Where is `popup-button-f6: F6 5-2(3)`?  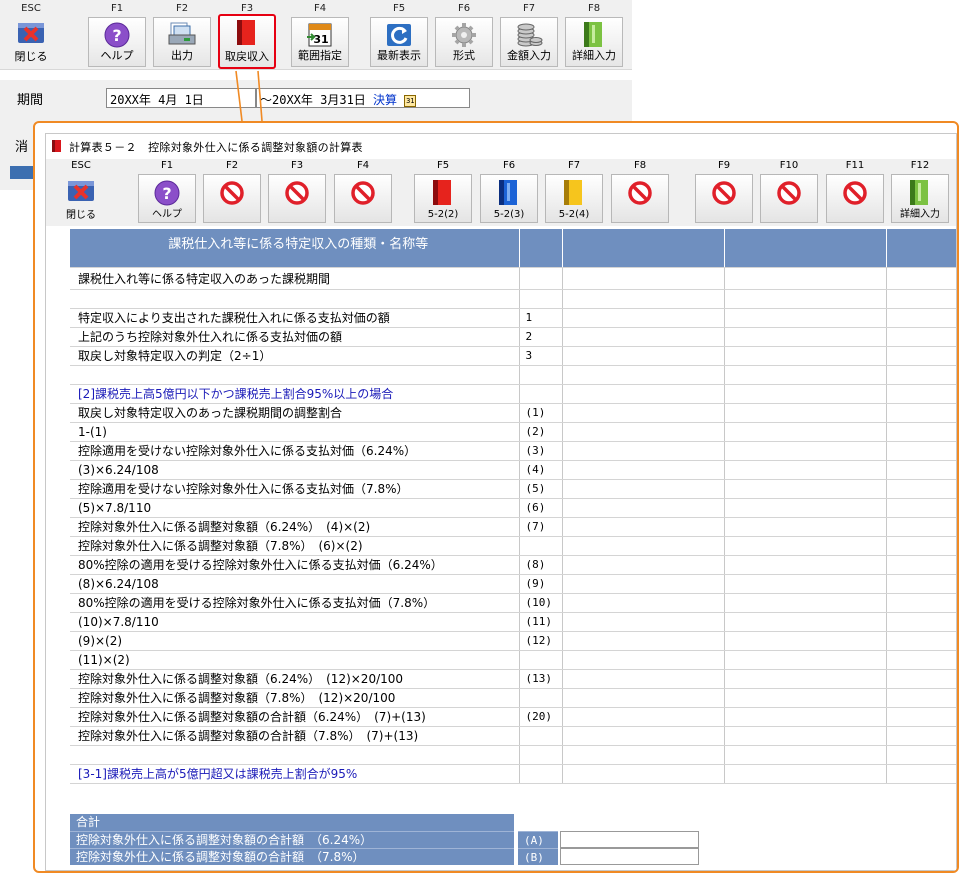
popup-button-f6: F6 5-2(3) is located at coordinates (509, 192).